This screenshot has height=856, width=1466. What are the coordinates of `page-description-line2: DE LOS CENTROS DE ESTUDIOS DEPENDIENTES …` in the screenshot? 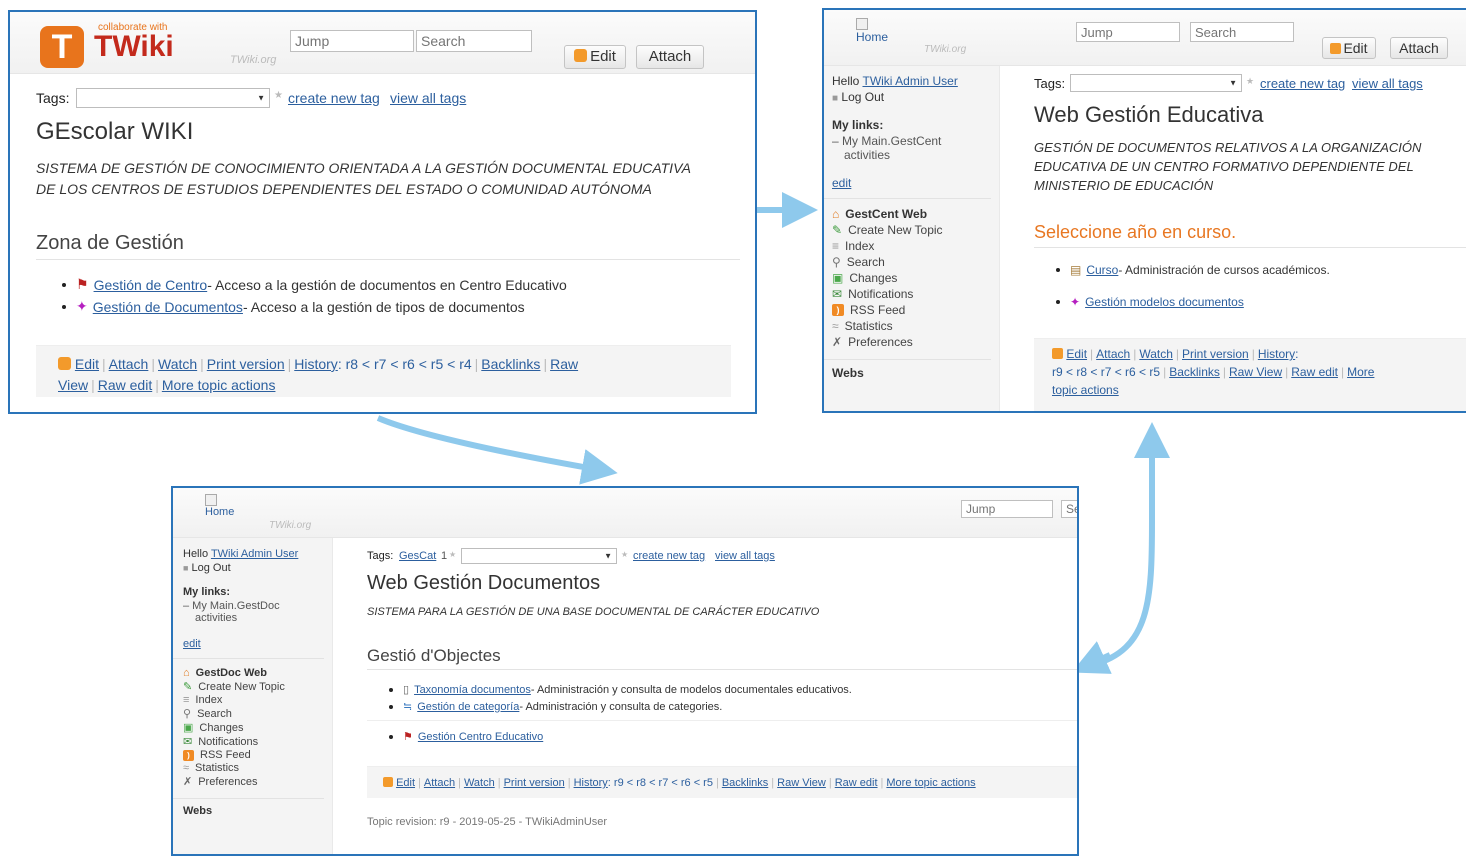 It's located at (344, 189).